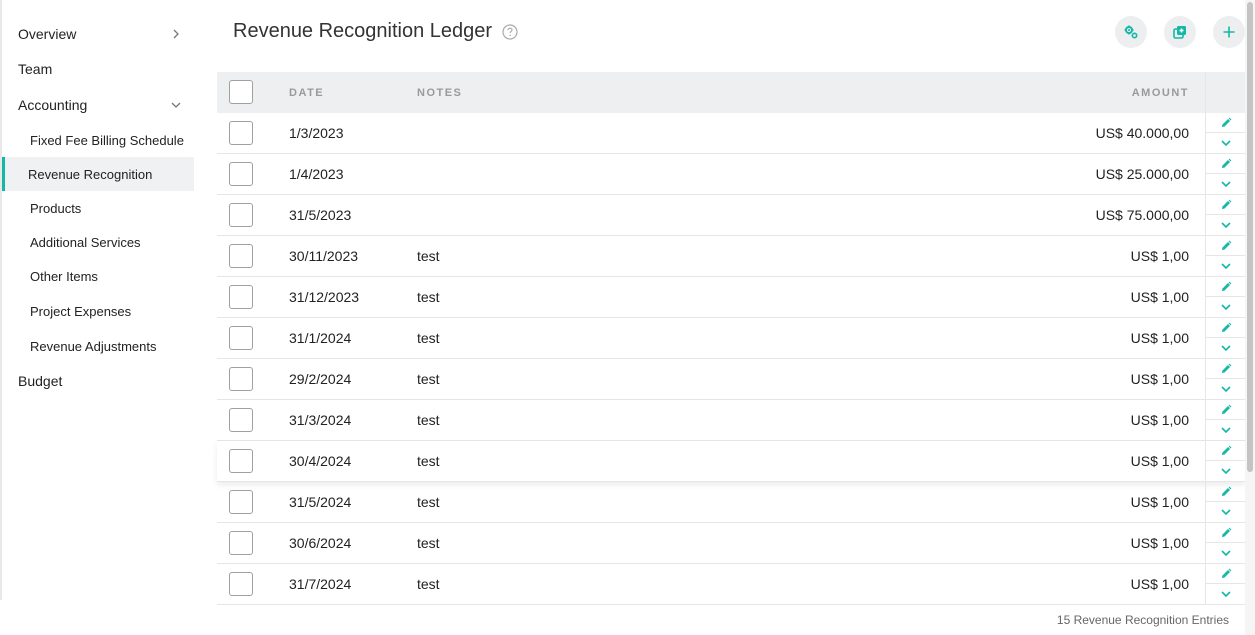  Describe the element at coordinates (731, 215) in the screenshot. I see `table-row: 31/5/2023 US$ 75.000,00` at that location.